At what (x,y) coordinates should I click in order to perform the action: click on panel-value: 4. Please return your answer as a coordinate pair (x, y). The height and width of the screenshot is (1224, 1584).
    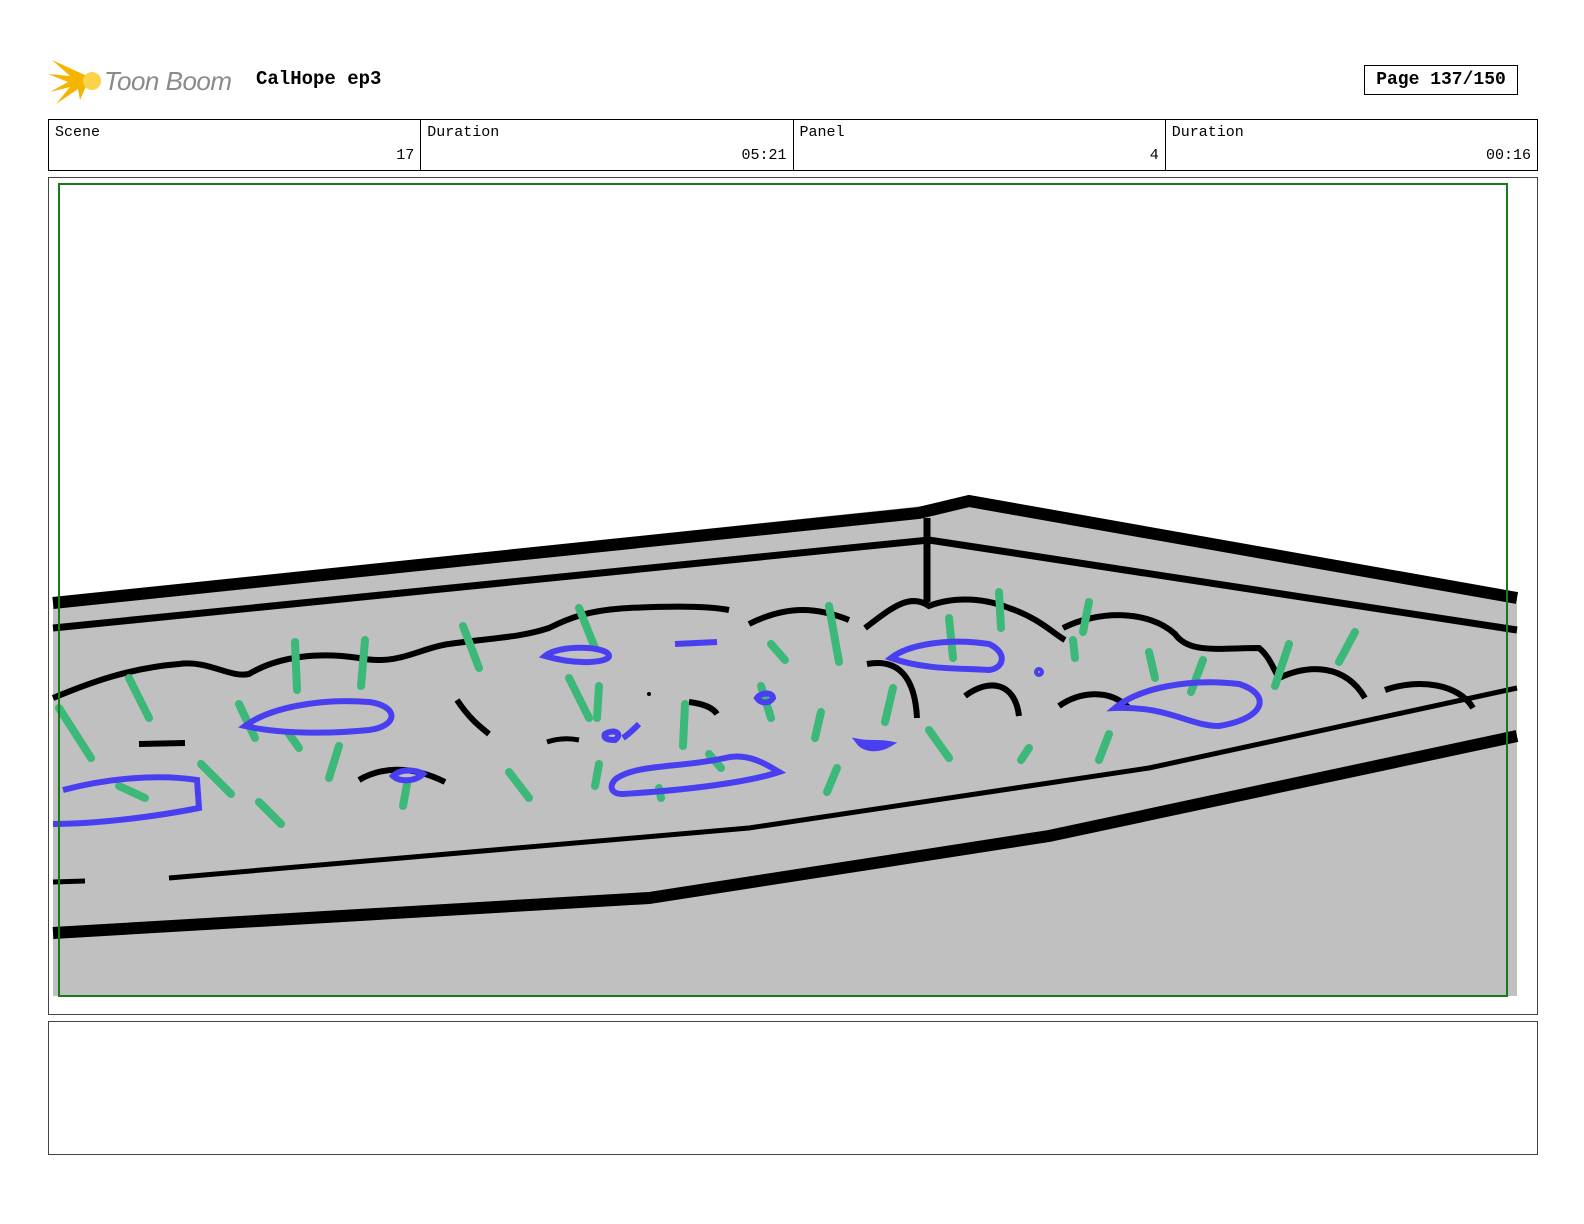
    Looking at the image, I should click on (1154, 155).